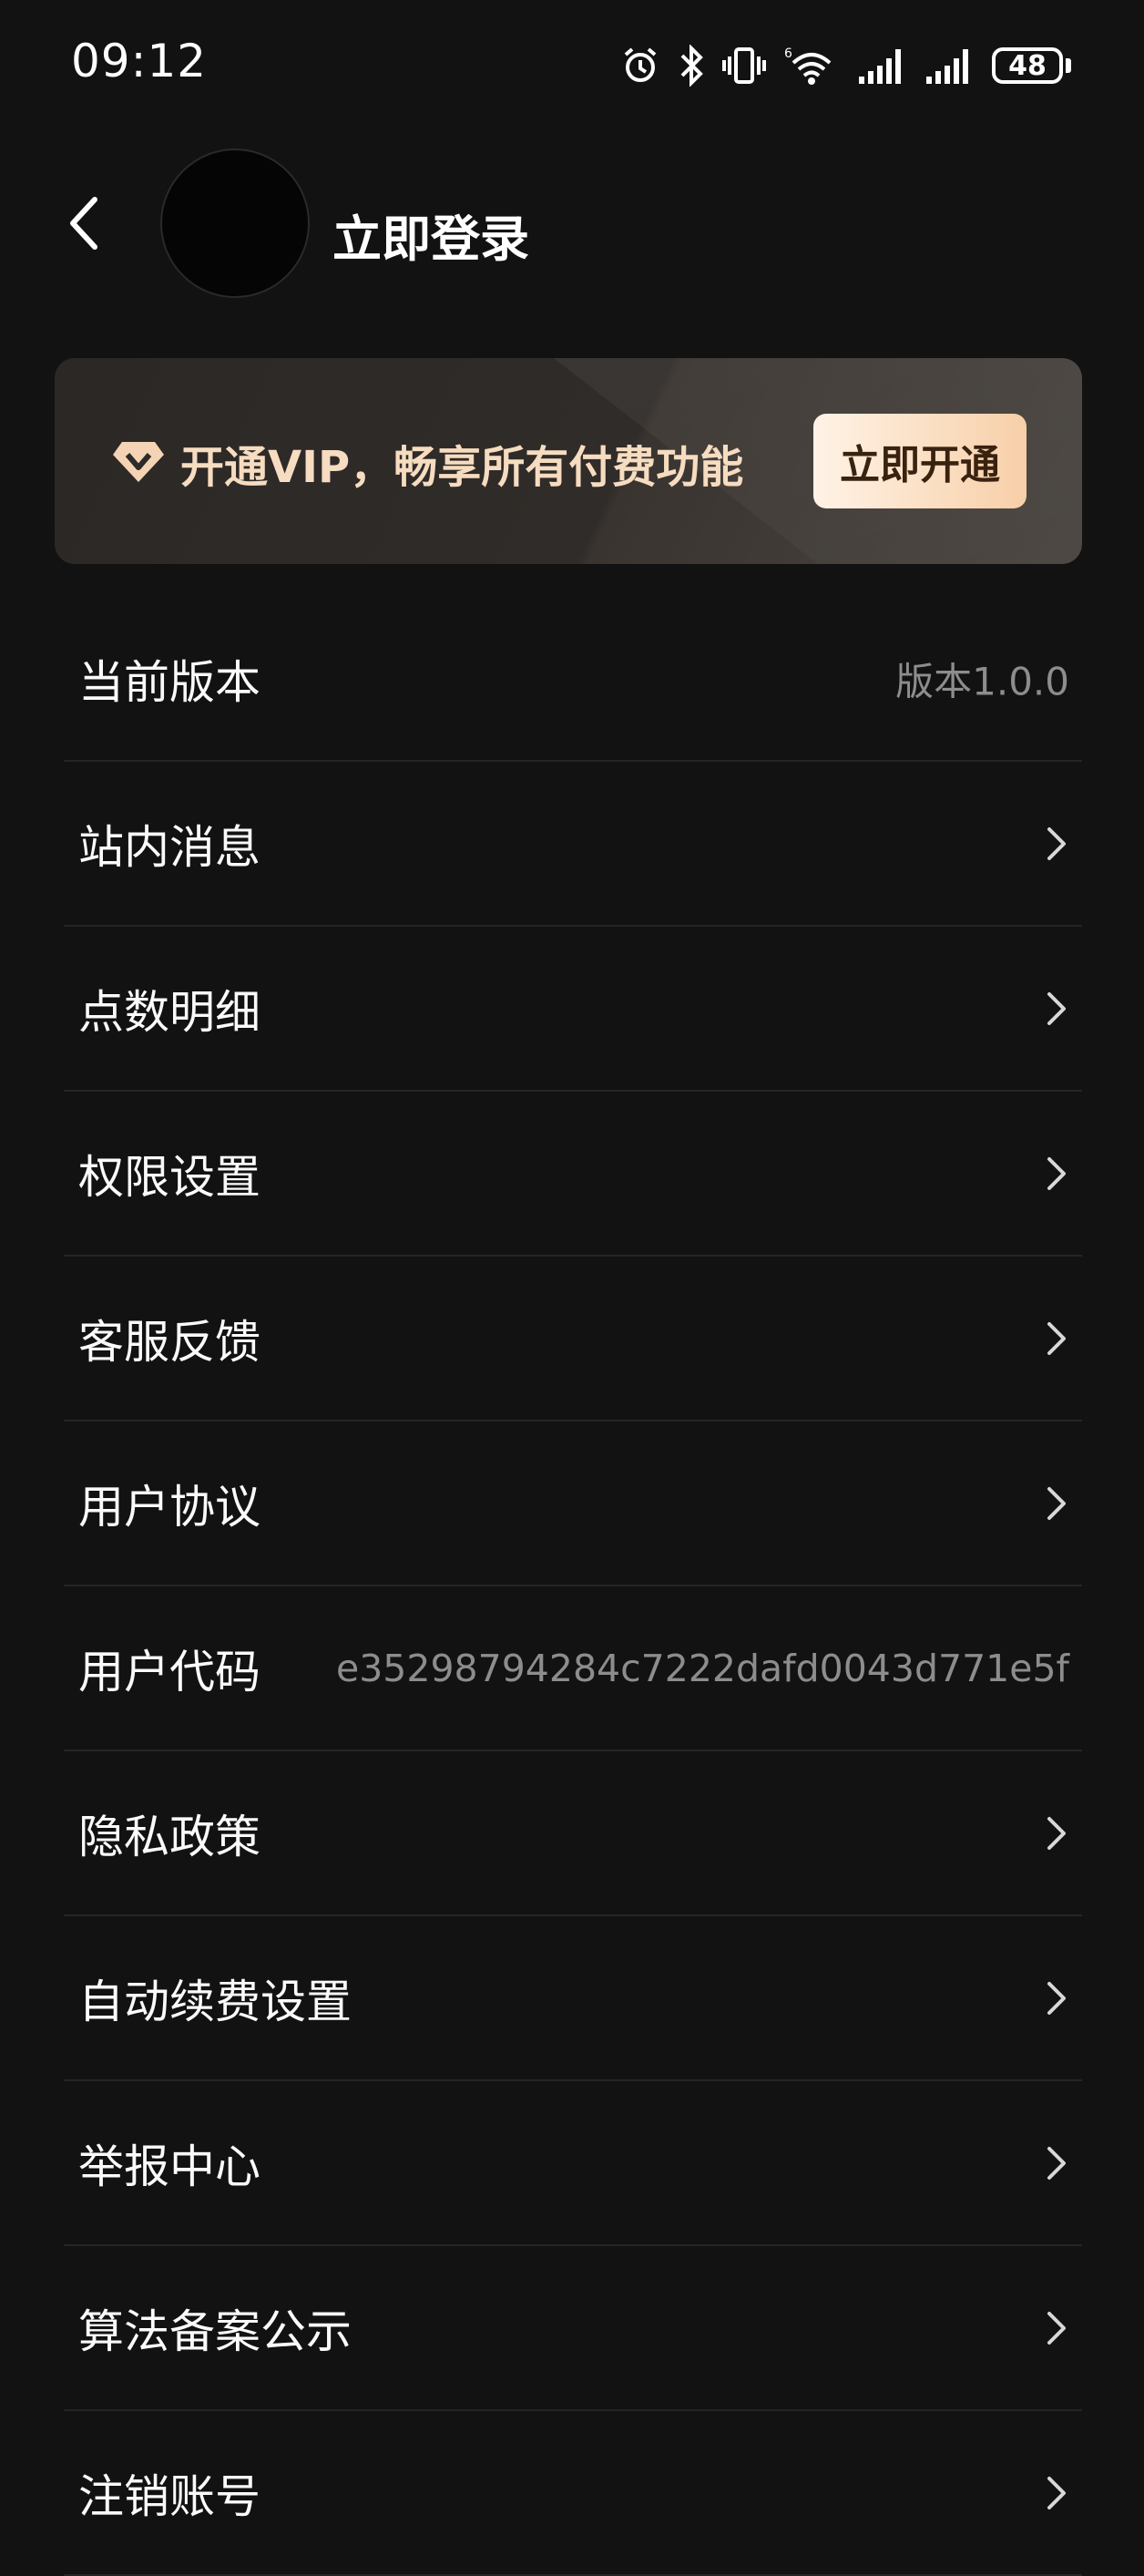  I want to click on menu-item-label: 权限设置, so click(169, 1177).